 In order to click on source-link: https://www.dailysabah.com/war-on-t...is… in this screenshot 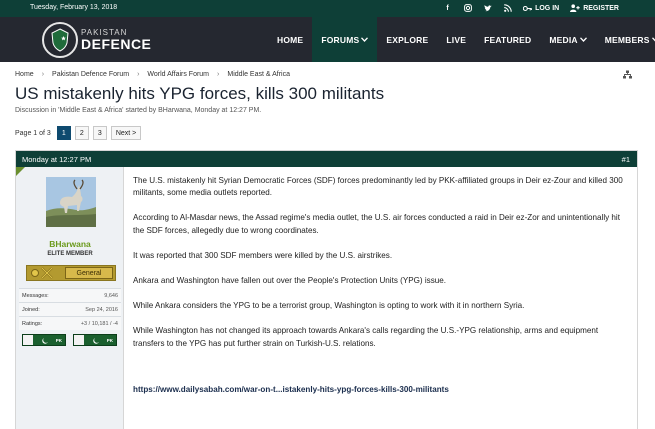, I will do `click(380, 390)`.